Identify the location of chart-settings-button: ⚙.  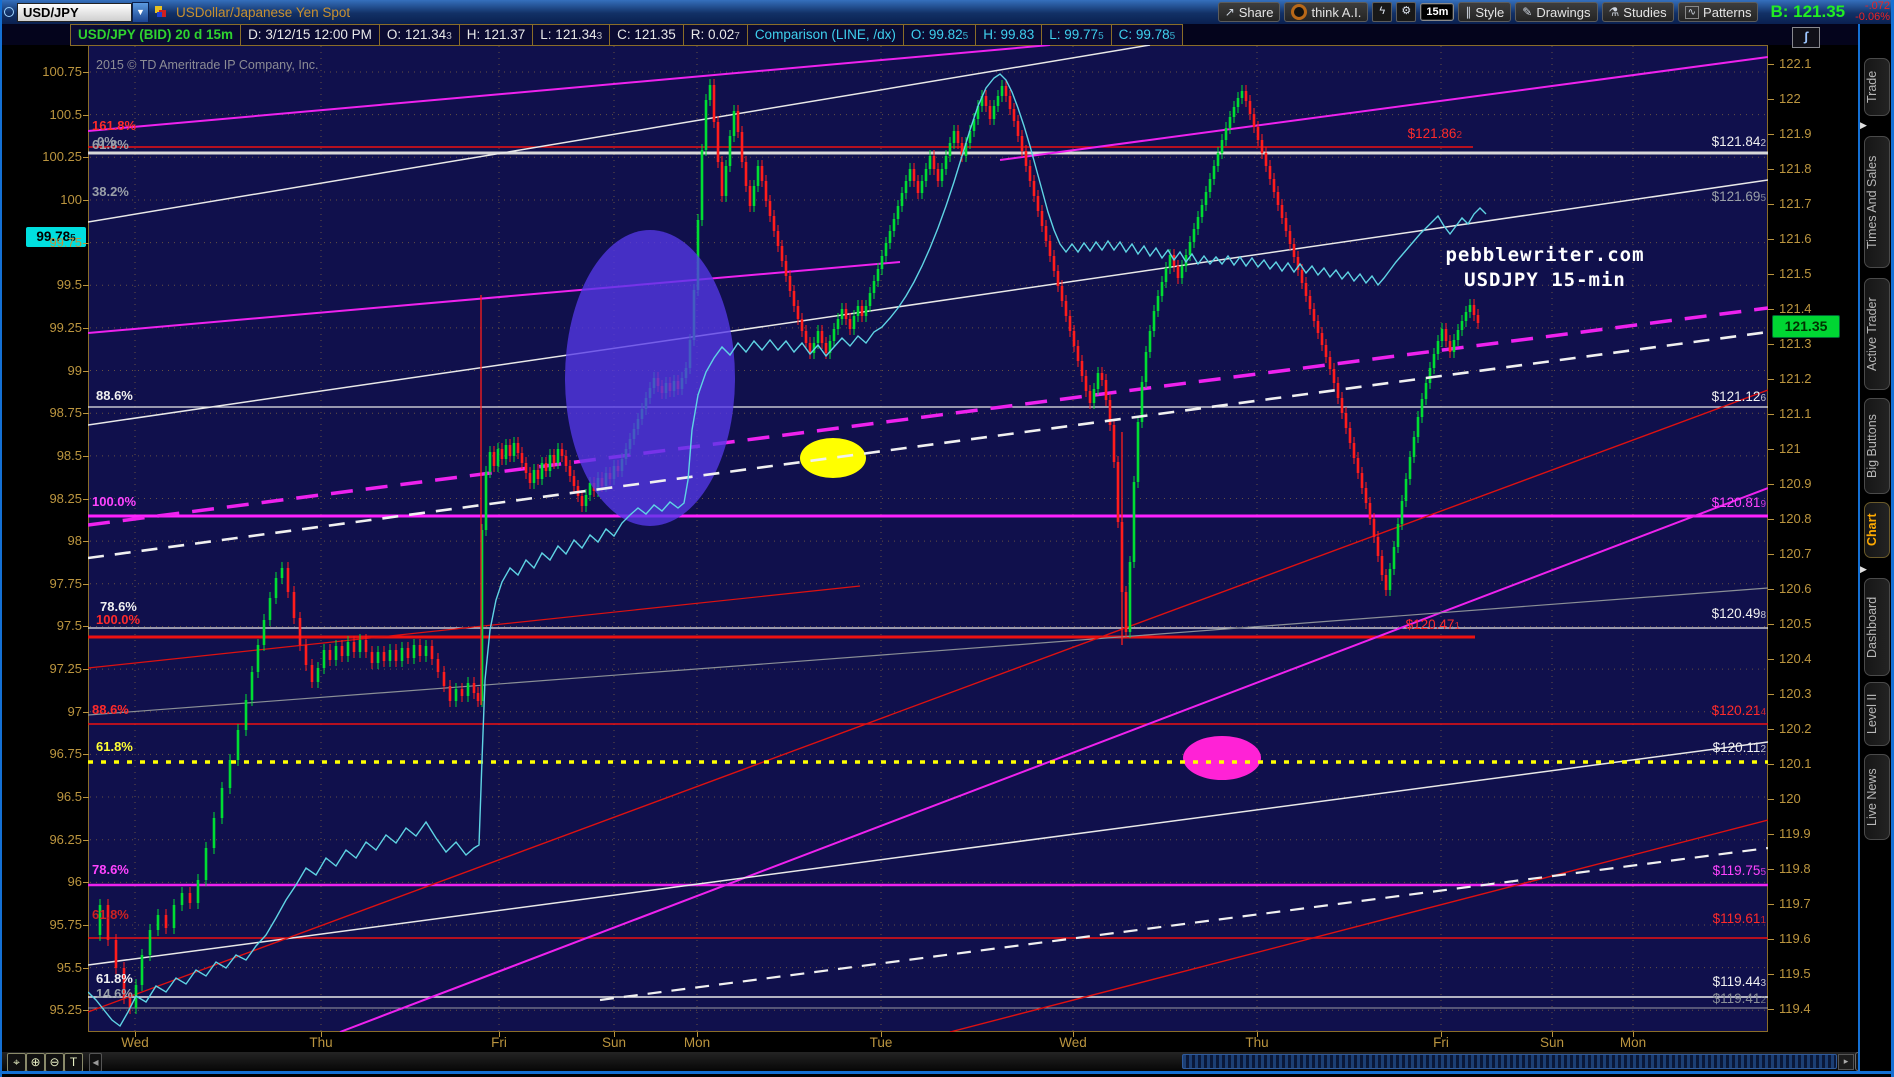
(1406, 12).